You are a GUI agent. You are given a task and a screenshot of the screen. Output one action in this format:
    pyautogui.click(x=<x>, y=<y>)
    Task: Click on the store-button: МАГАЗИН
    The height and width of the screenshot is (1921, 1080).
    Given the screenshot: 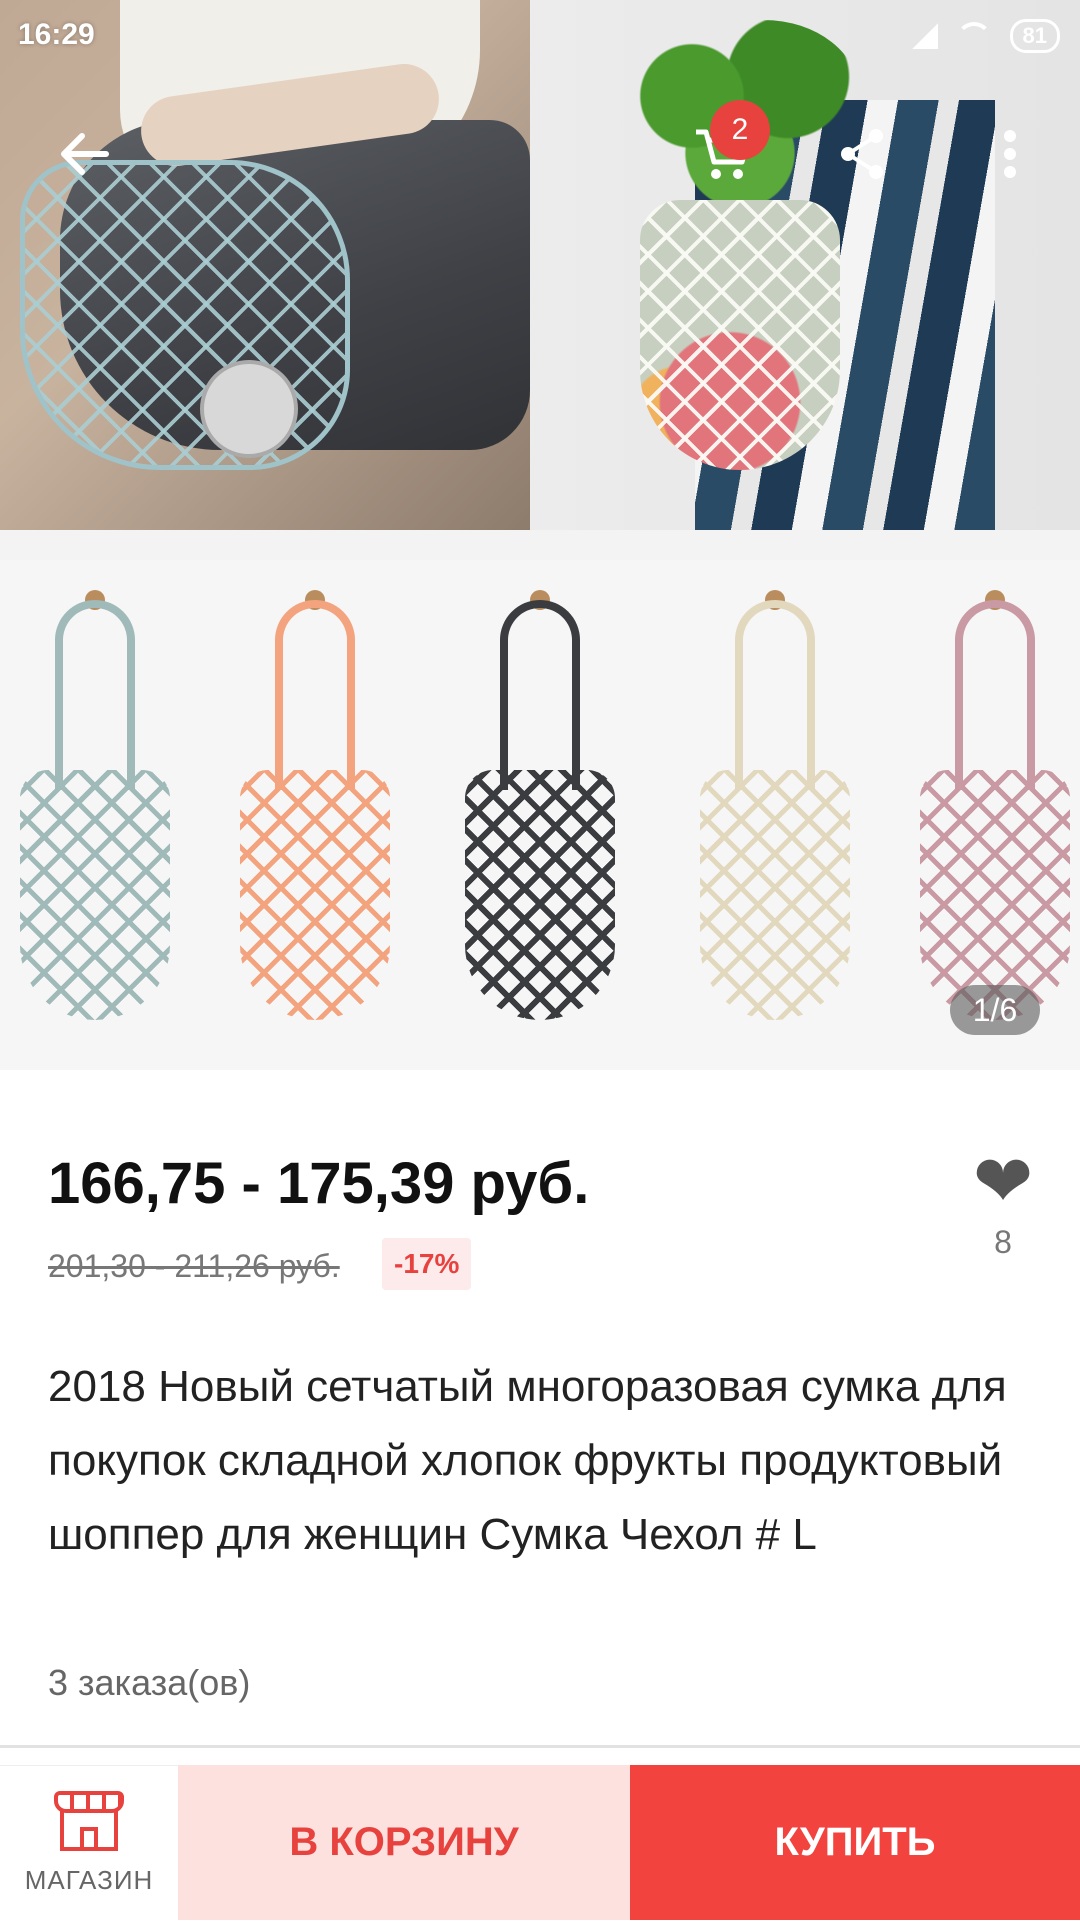 What is the action you would take?
    pyautogui.click(x=89, y=1843)
    